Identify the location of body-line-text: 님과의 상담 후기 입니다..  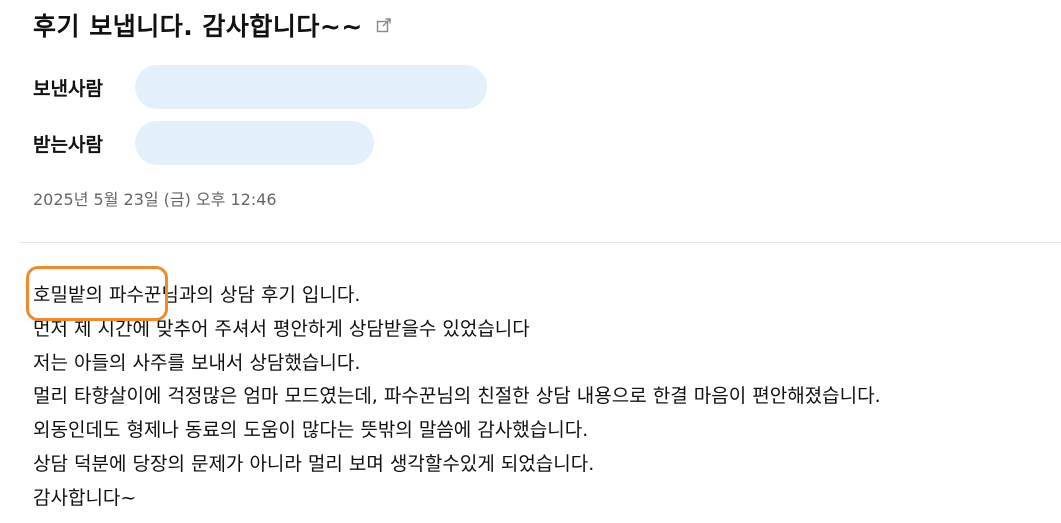
(261, 295).